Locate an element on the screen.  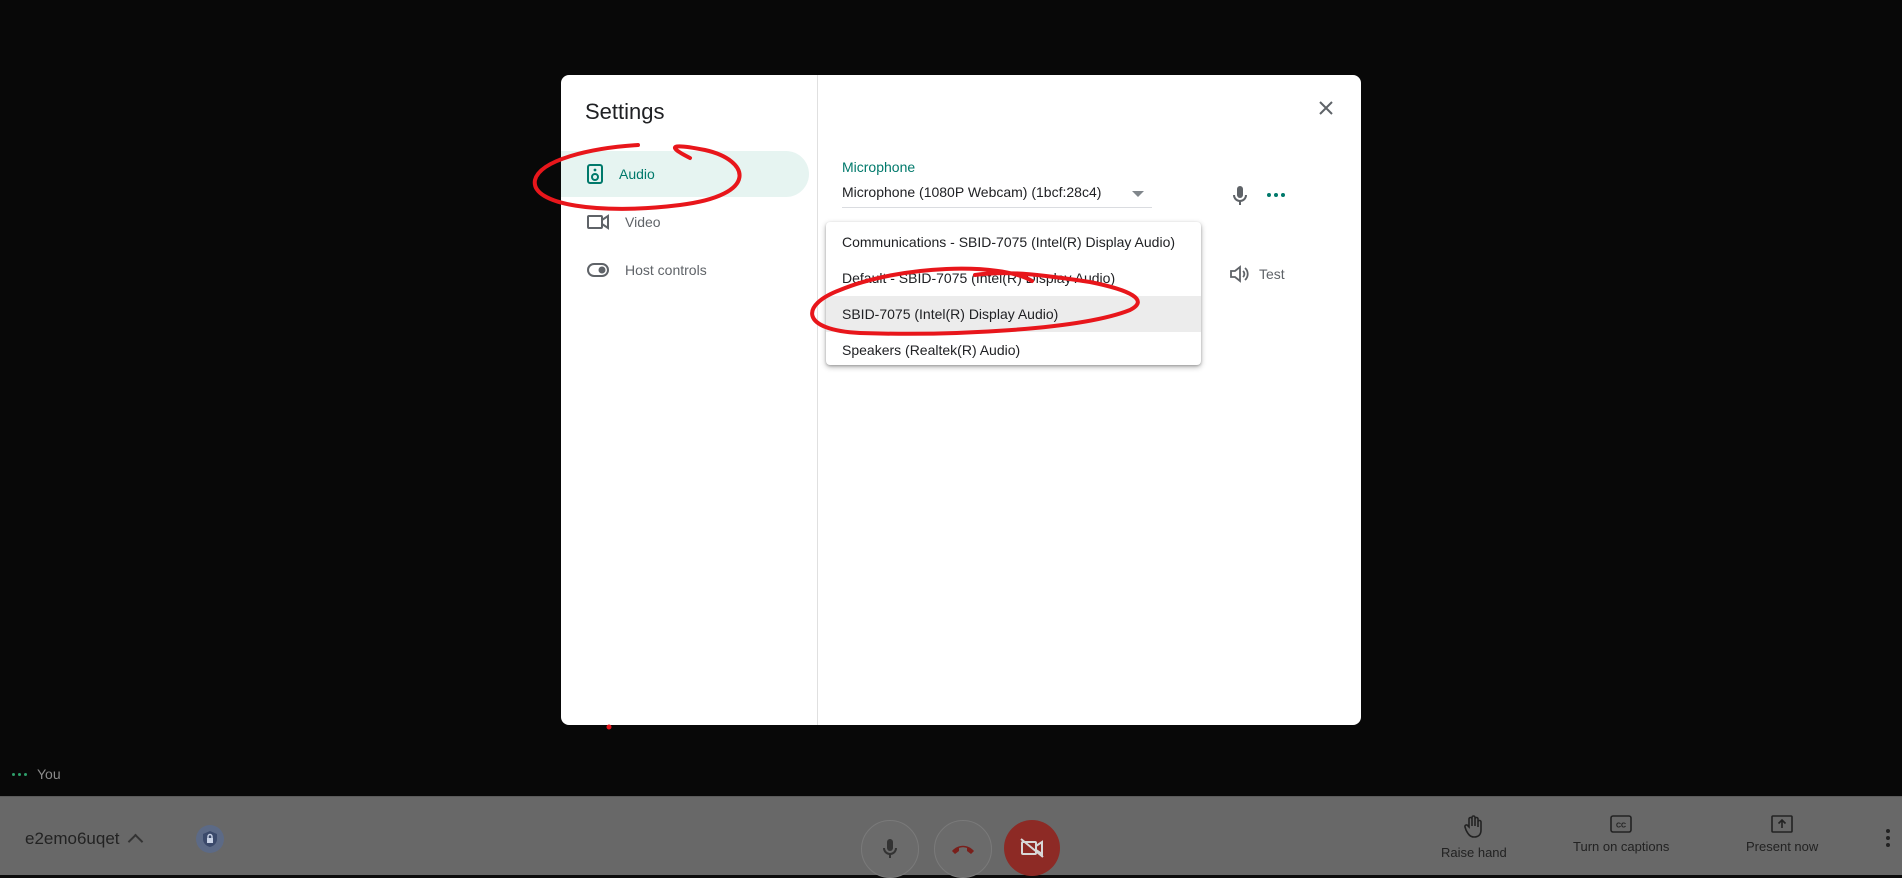
close-button is located at coordinates (1326, 108).